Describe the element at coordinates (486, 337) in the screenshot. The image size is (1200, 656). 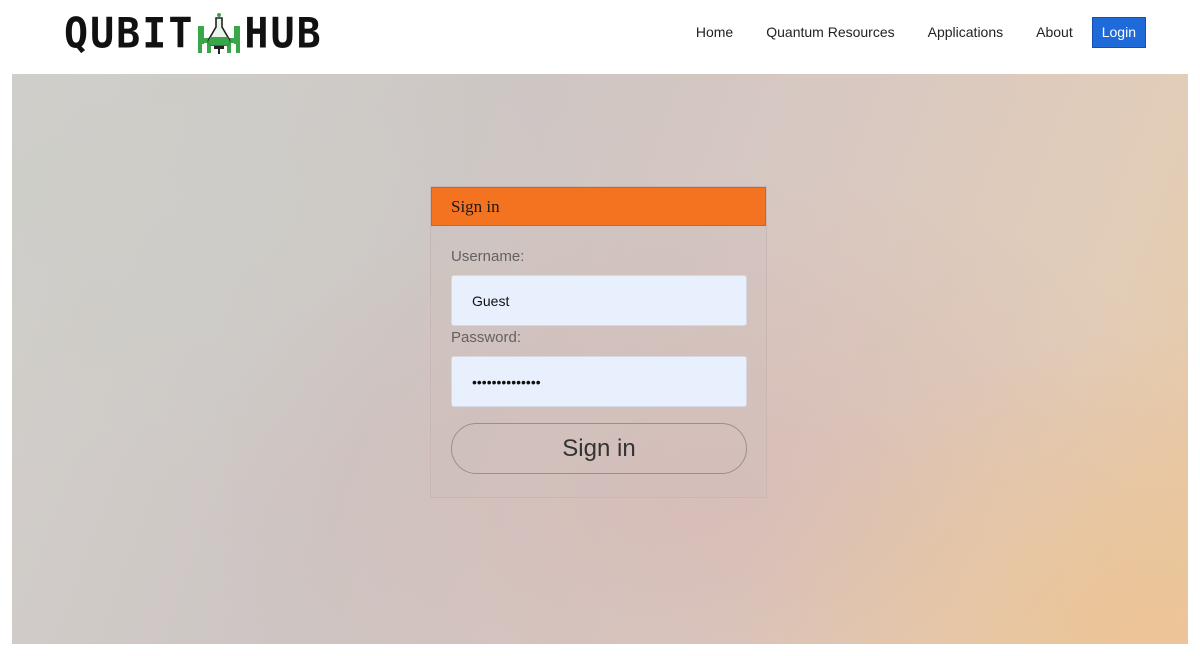
I see `password-label: Password:` at that location.